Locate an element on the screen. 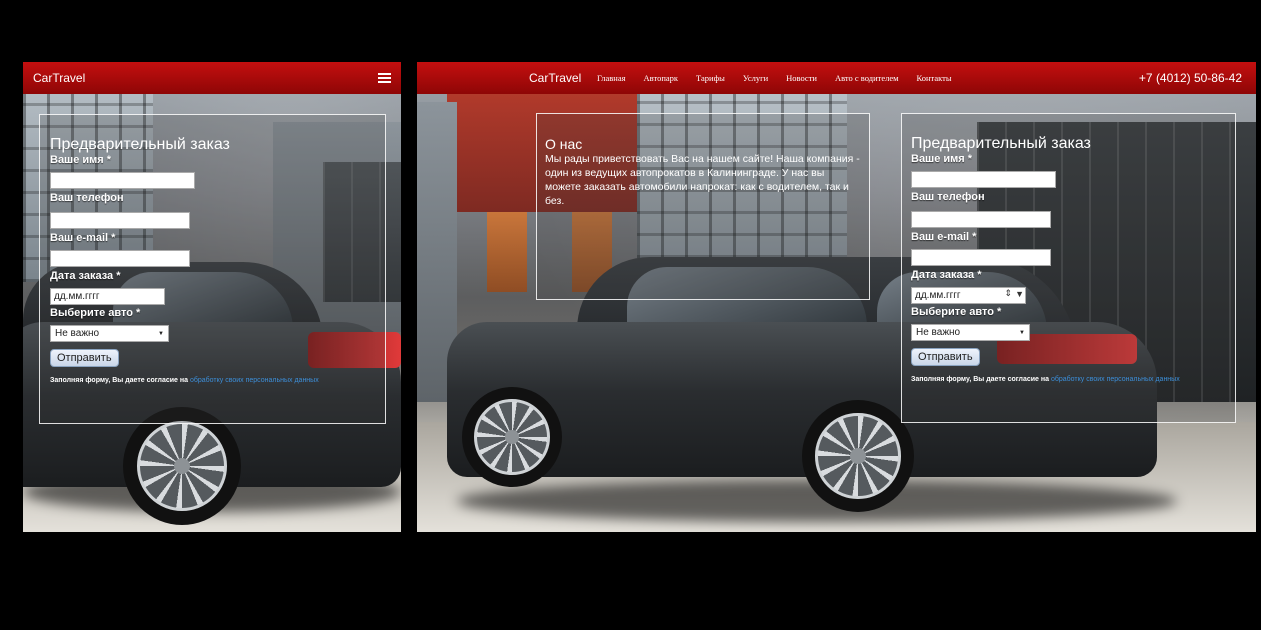 The image size is (1261, 630). nav-item-fleet: Автопарк is located at coordinates (661, 78).